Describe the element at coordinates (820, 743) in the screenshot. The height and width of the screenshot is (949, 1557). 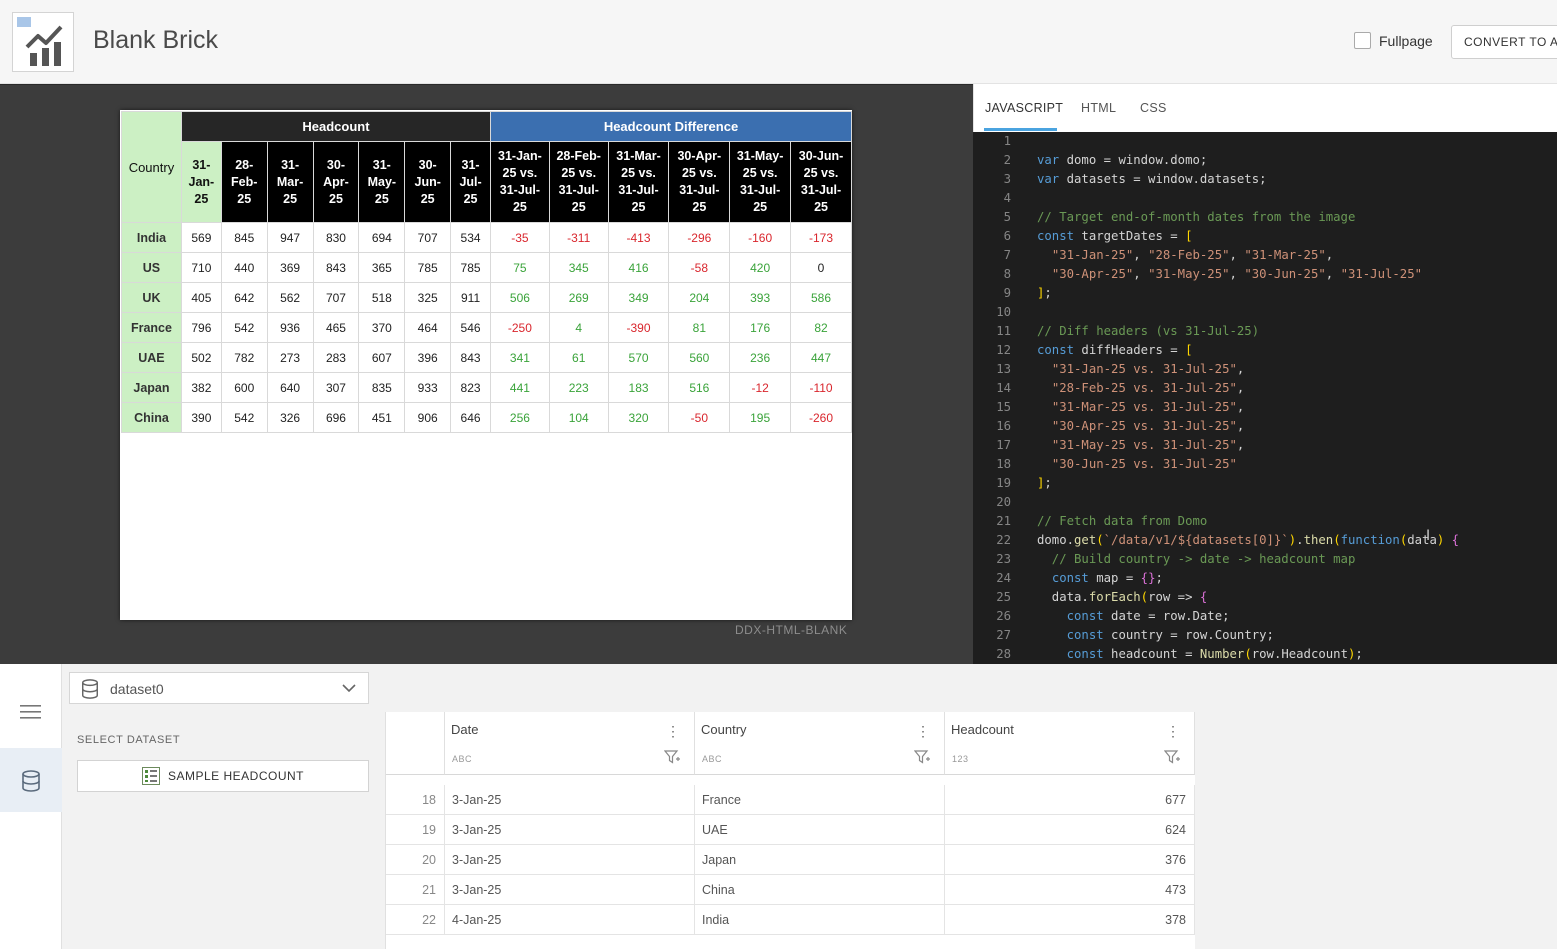
I see `column-header-country: Country ABC ⋮` at that location.